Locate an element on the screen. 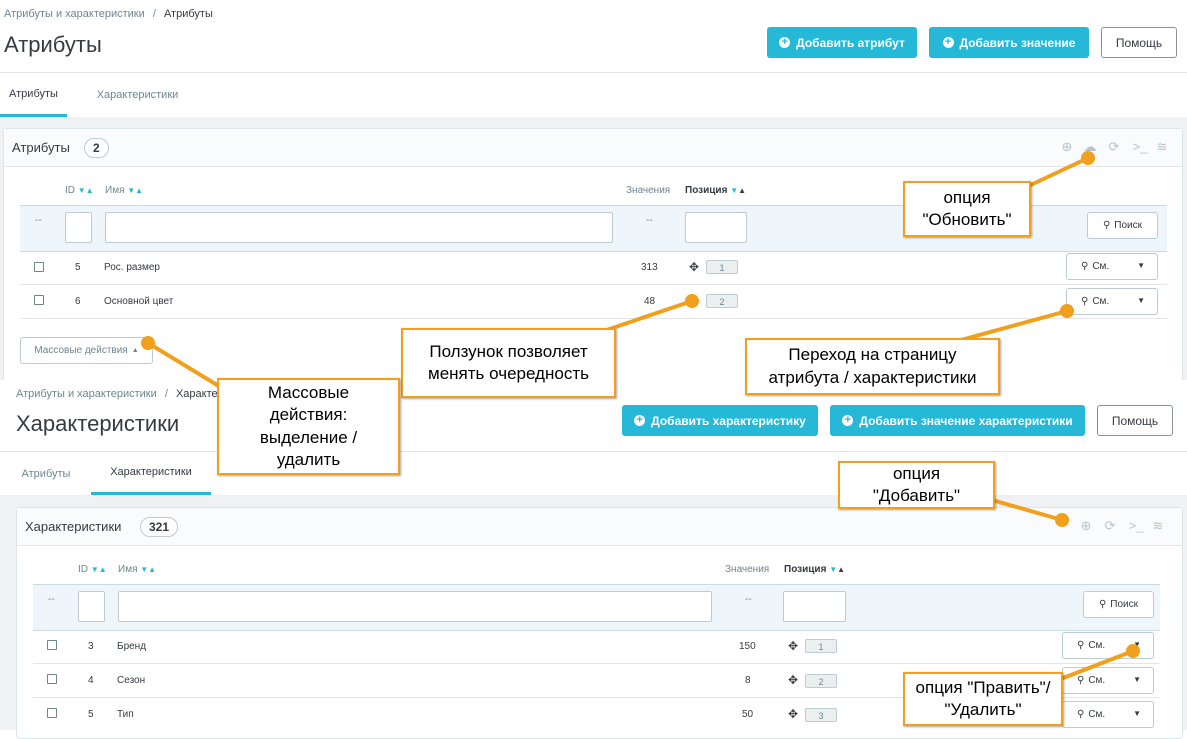 The image size is (1187, 739). zoom-icon: ⚲ is located at coordinates (1085, 266).